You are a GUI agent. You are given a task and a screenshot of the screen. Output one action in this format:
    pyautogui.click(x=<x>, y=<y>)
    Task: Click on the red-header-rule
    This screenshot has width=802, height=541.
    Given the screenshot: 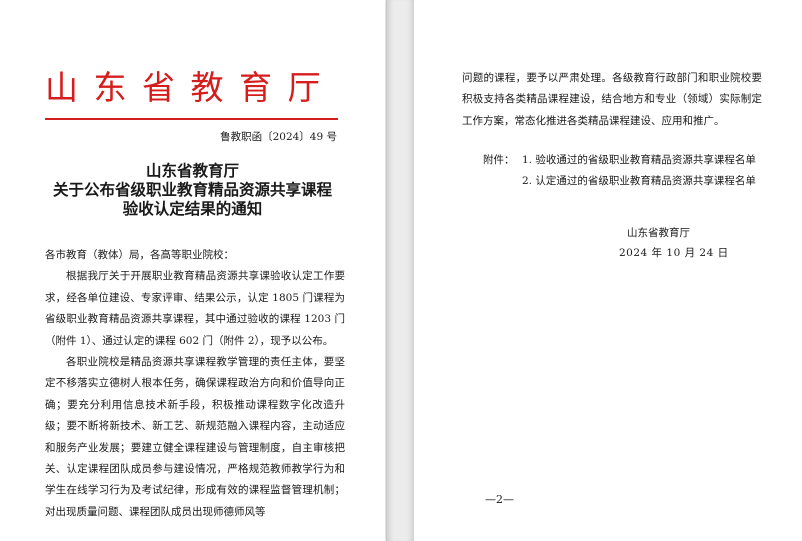 What is the action you would take?
    pyautogui.click(x=191, y=119)
    